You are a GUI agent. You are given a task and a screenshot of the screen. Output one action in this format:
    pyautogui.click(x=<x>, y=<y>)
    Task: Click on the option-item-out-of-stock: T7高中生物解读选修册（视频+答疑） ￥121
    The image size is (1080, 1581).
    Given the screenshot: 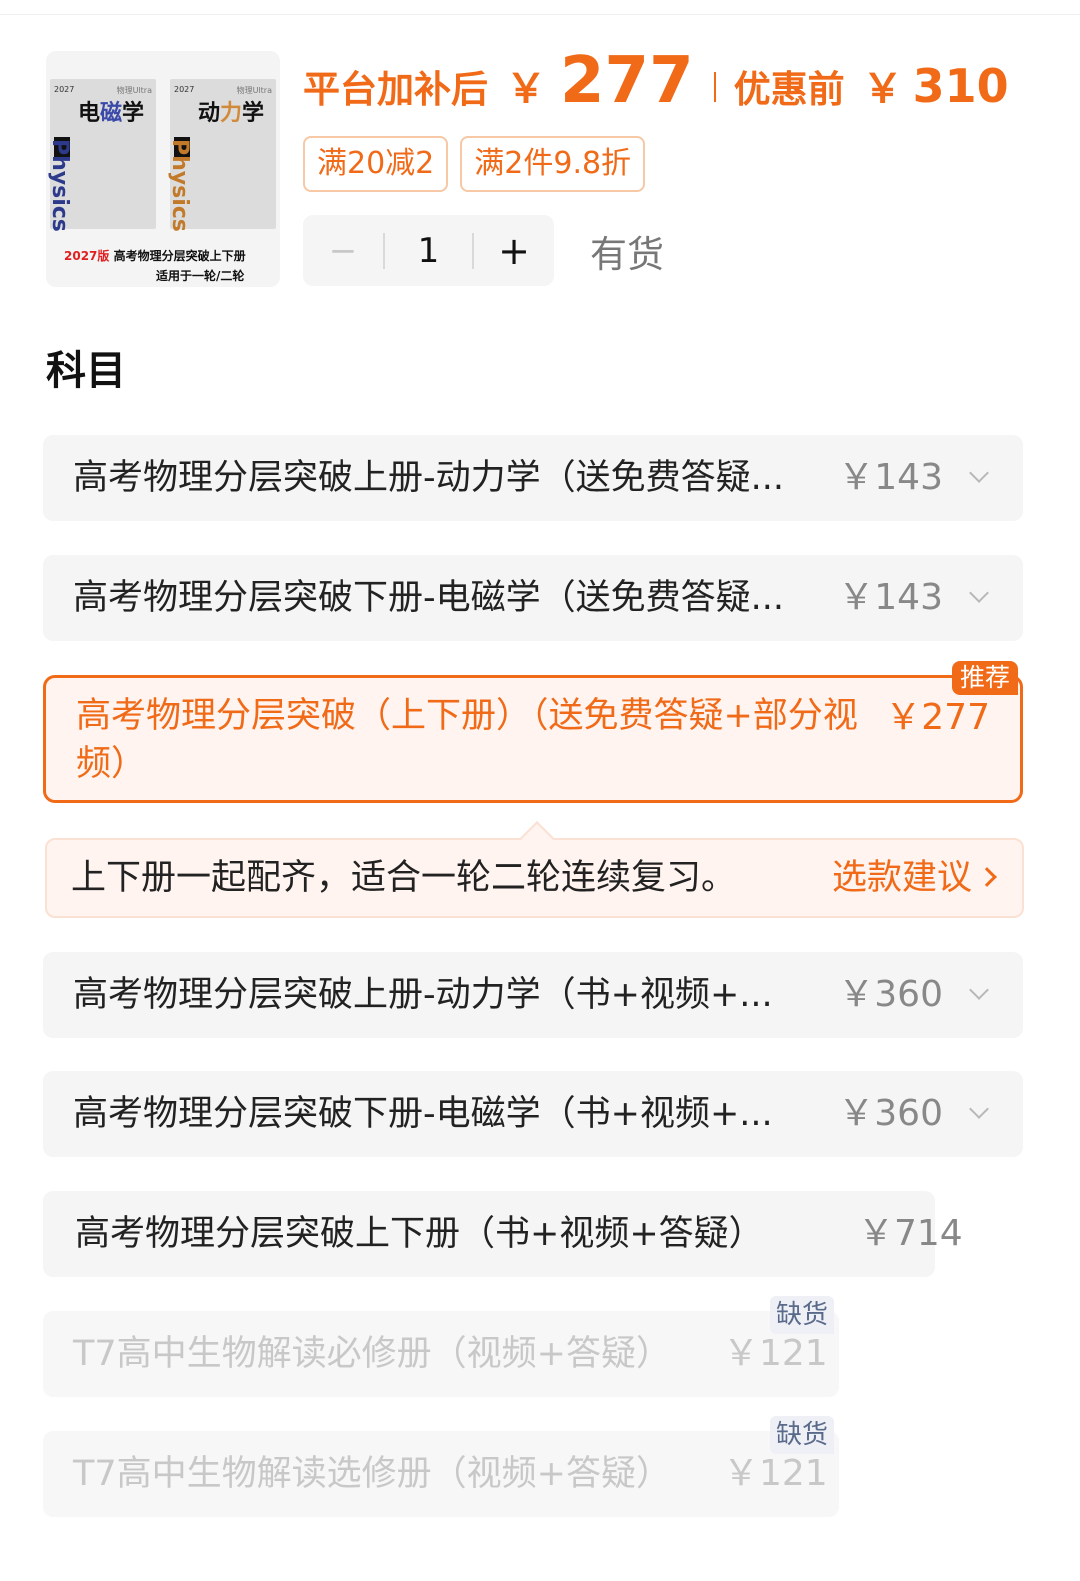 What is the action you would take?
    pyautogui.click(x=441, y=1474)
    